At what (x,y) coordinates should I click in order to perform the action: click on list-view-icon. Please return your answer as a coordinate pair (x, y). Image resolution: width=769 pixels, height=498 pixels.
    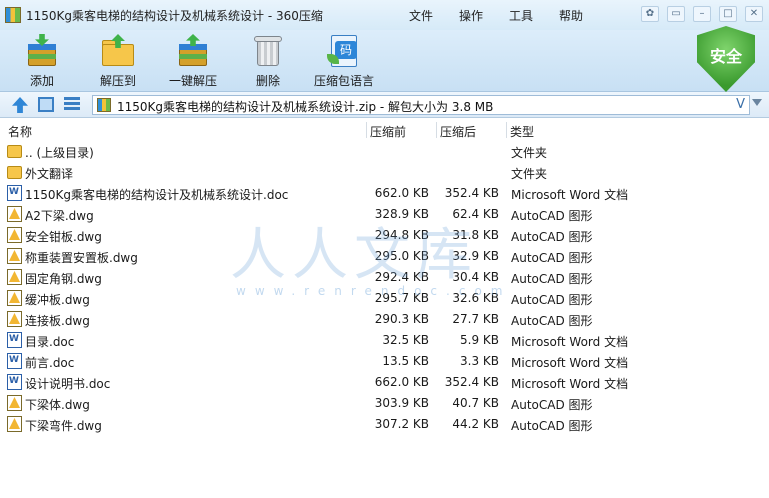
    Looking at the image, I should click on (72, 104).